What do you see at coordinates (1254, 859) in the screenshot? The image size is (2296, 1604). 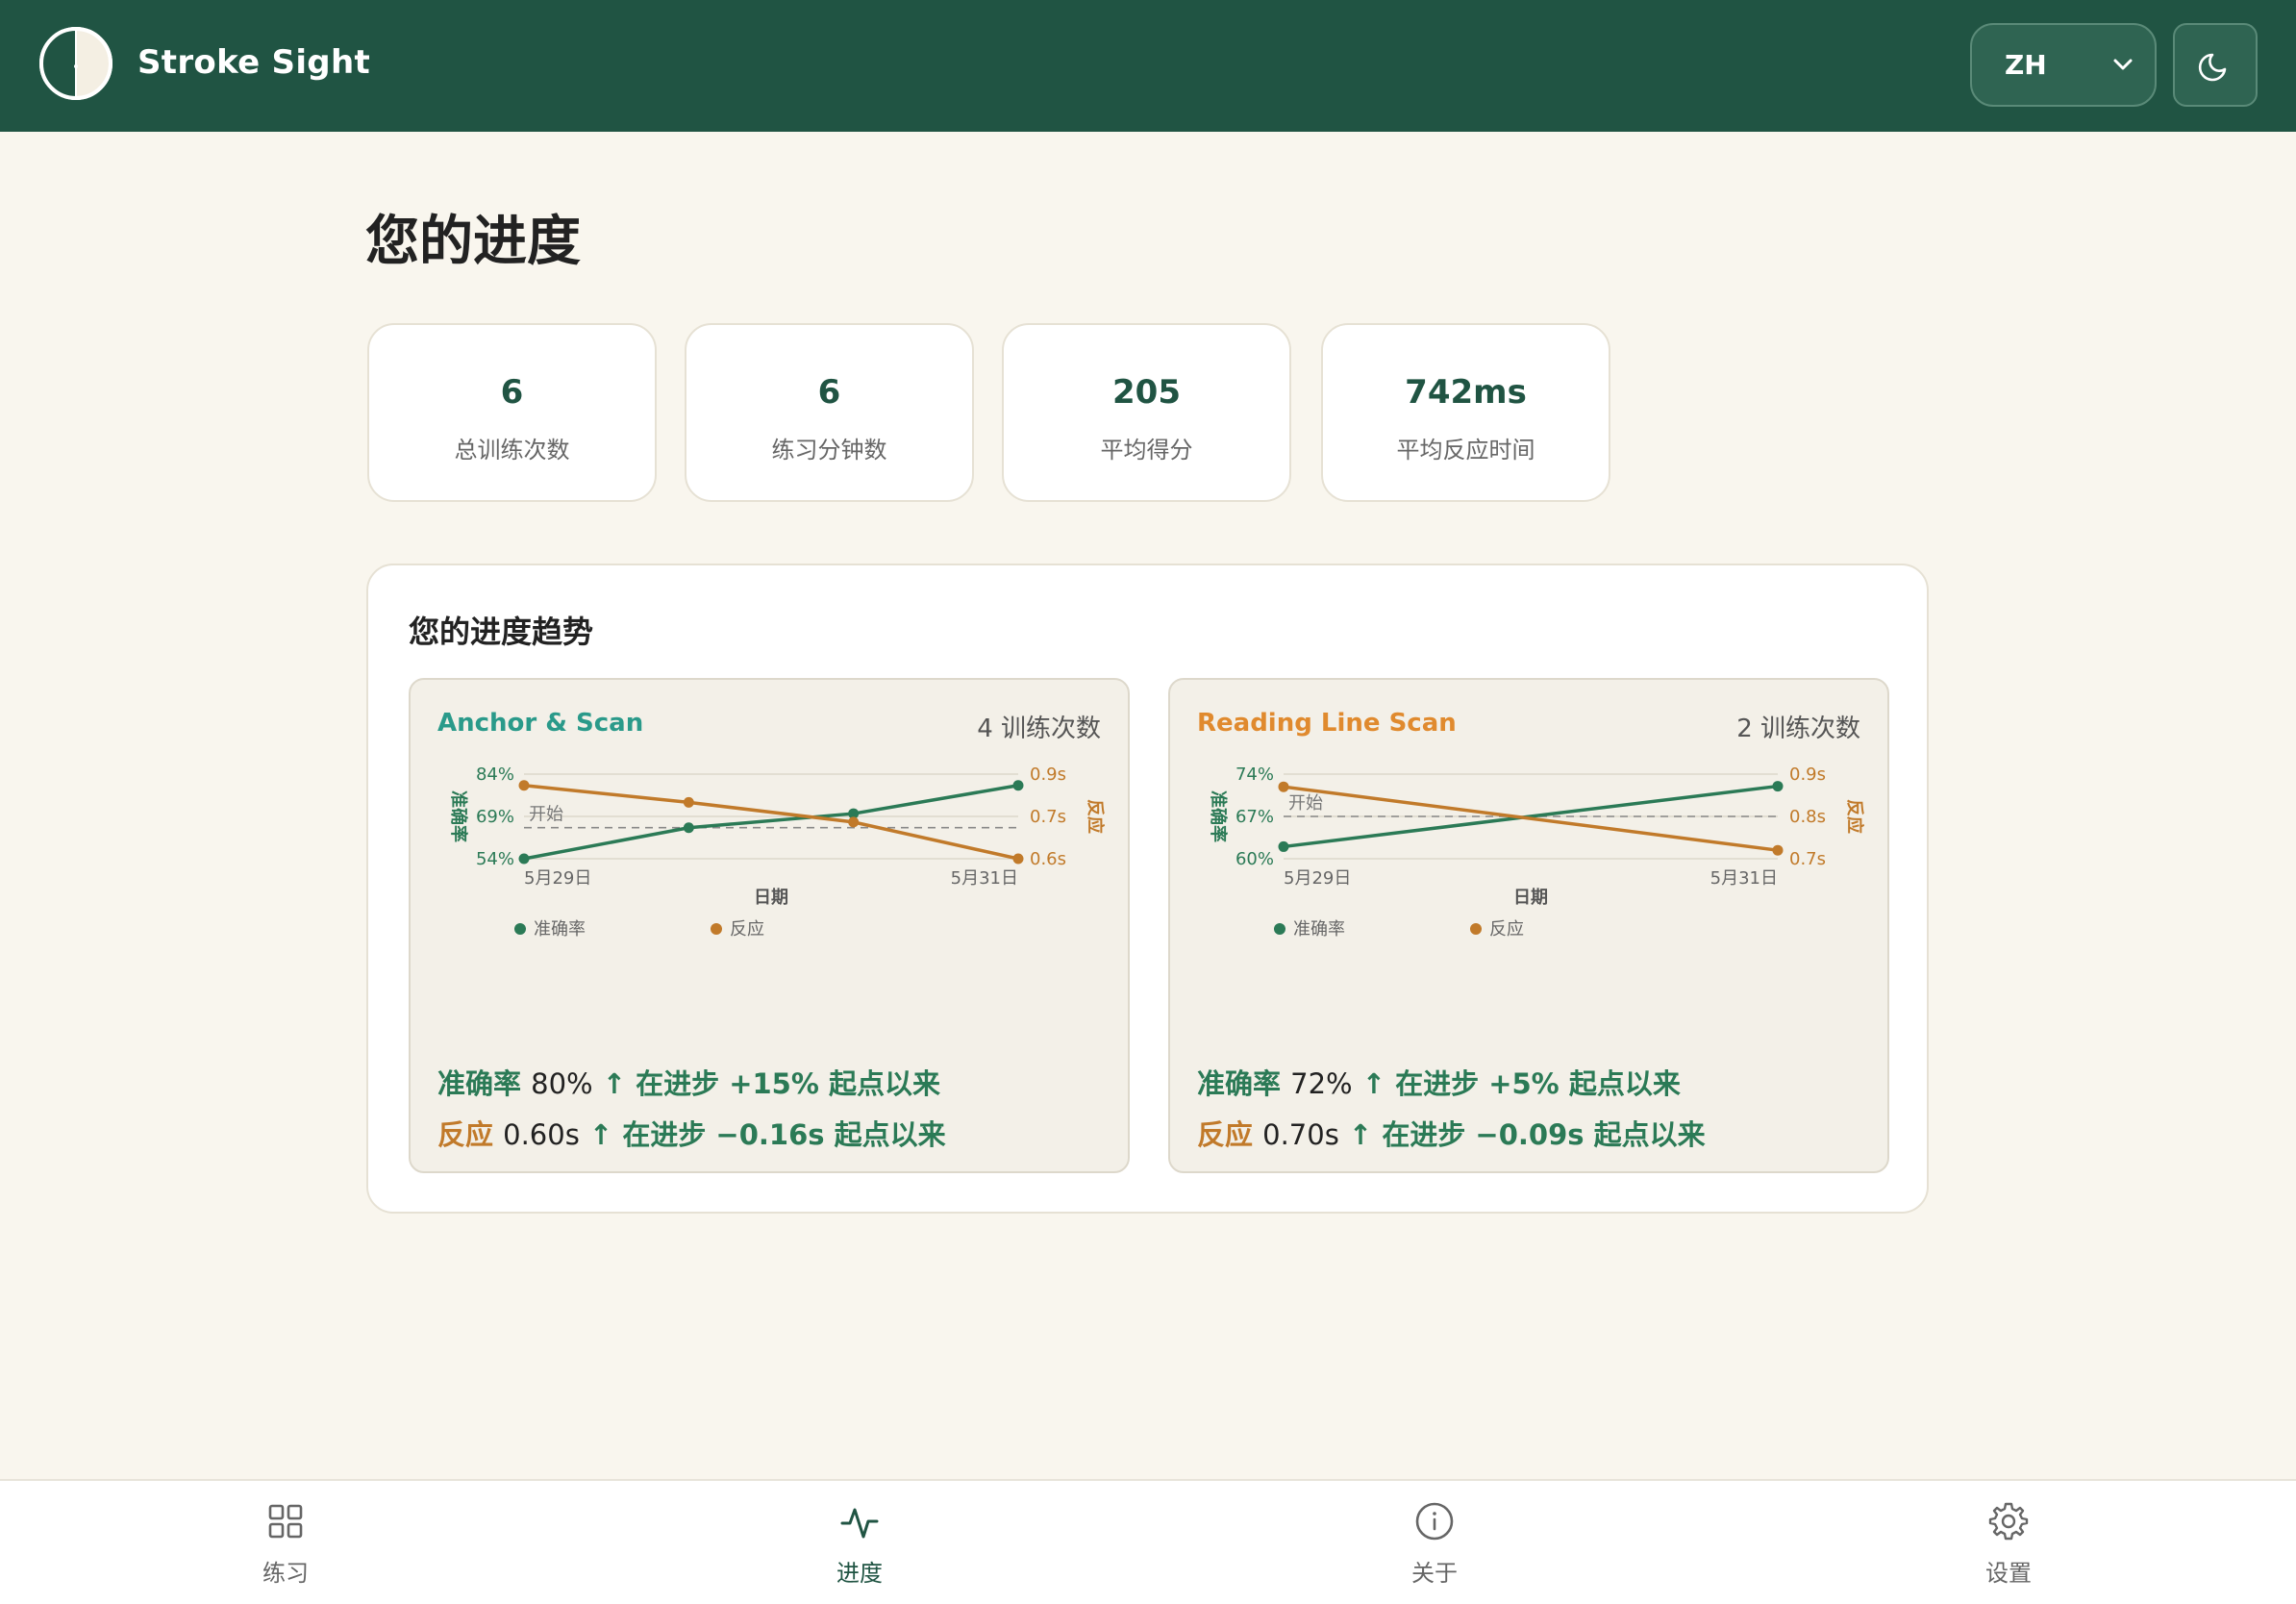 I see `y-left-tick-label: 60%` at bounding box center [1254, 859].